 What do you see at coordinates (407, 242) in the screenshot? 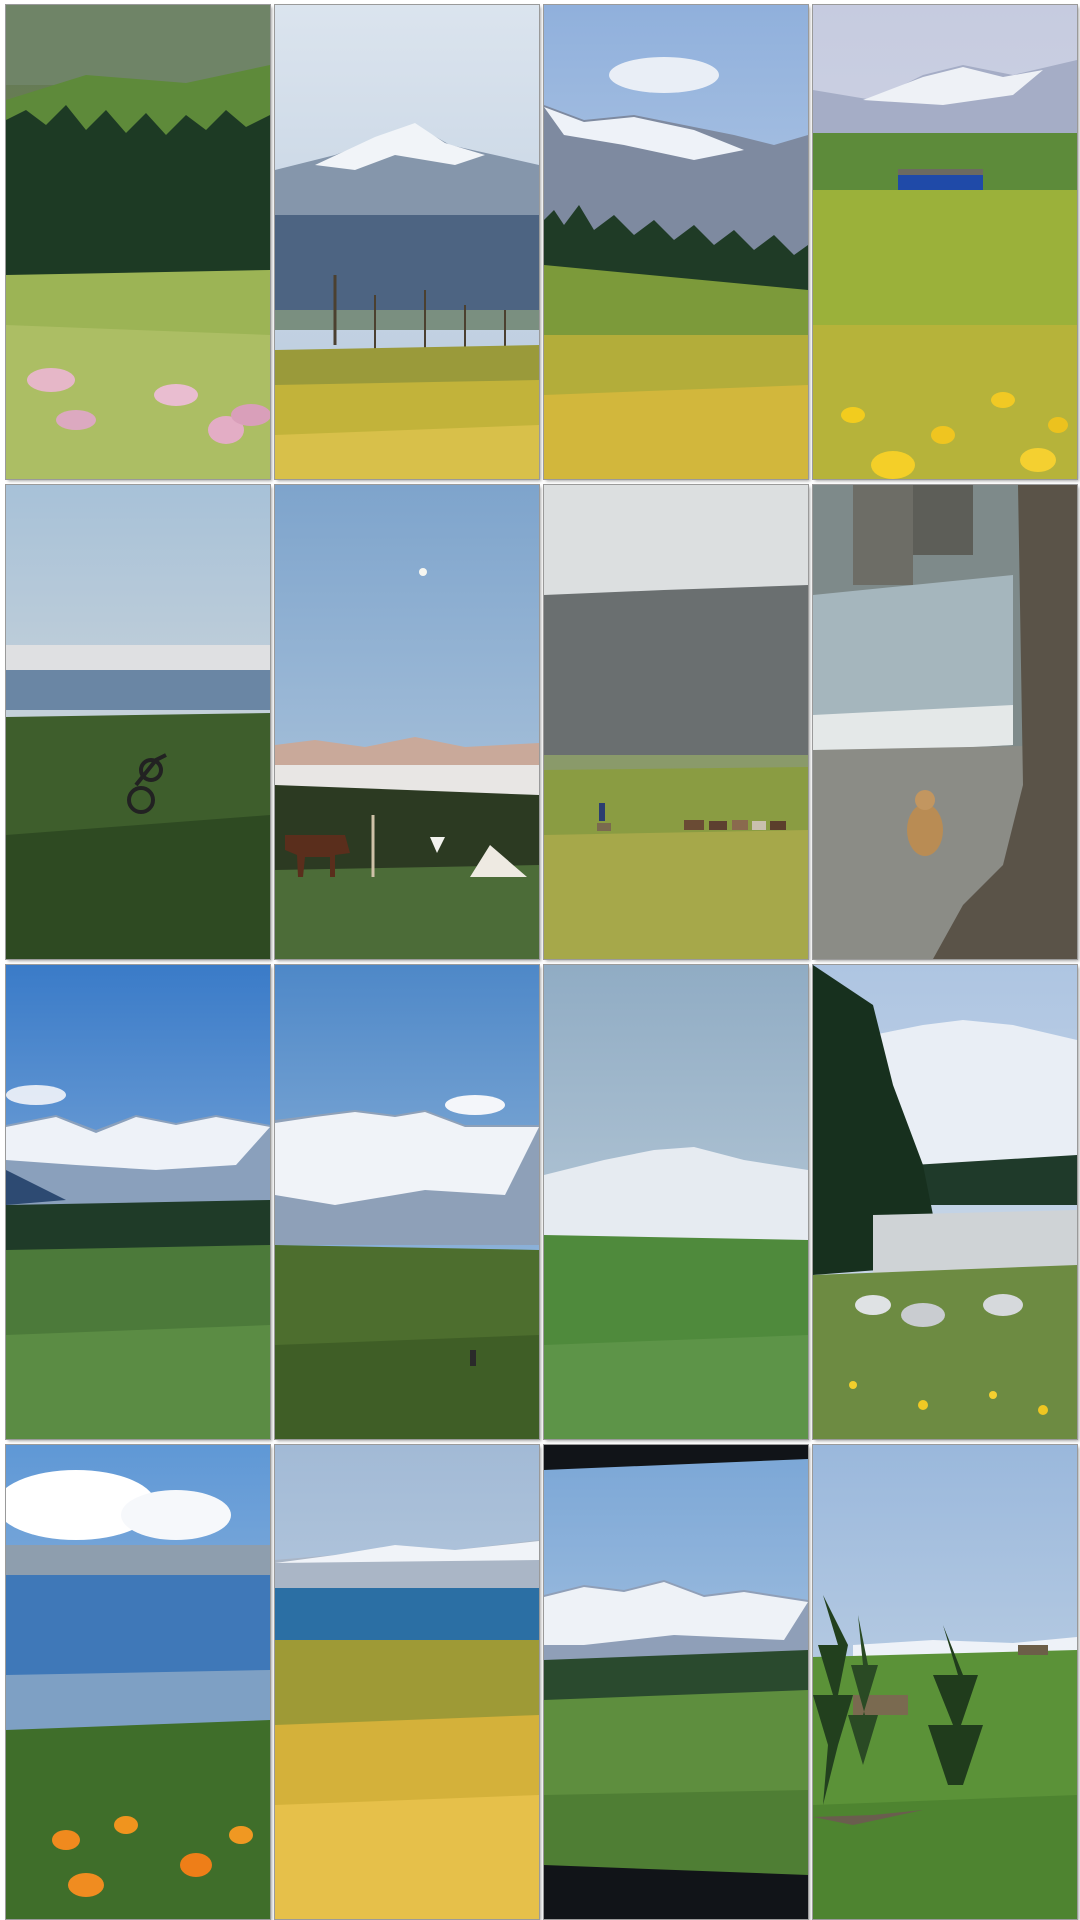
I see `photo-tile-snow-mountain-fence` at bounding box center [407, 242].